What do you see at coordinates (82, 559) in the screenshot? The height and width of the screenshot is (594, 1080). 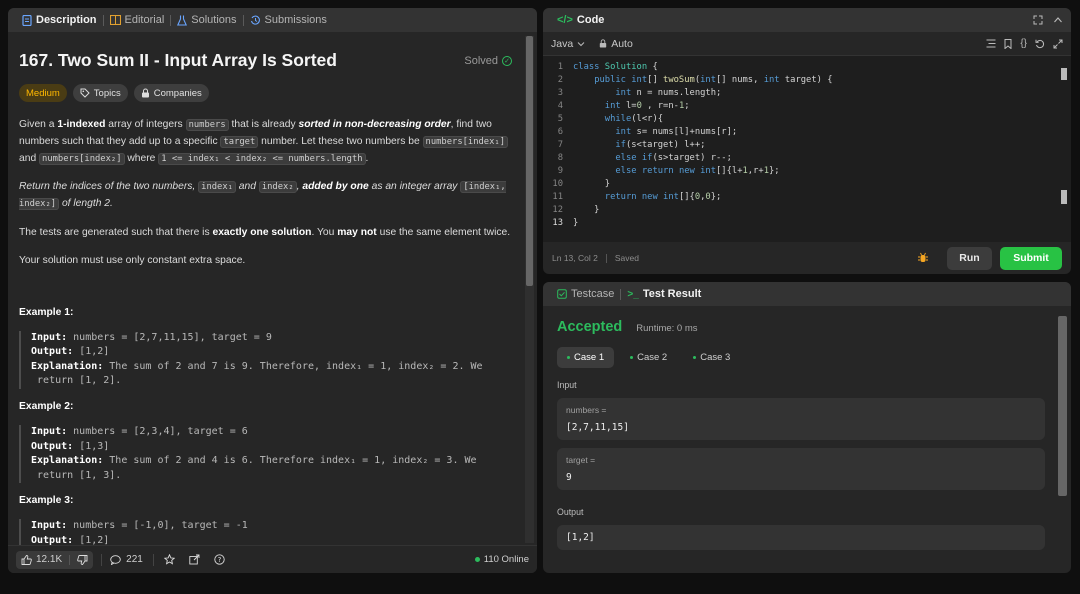 I see `thumbs-down-icon` at bounding box center [82, 559].